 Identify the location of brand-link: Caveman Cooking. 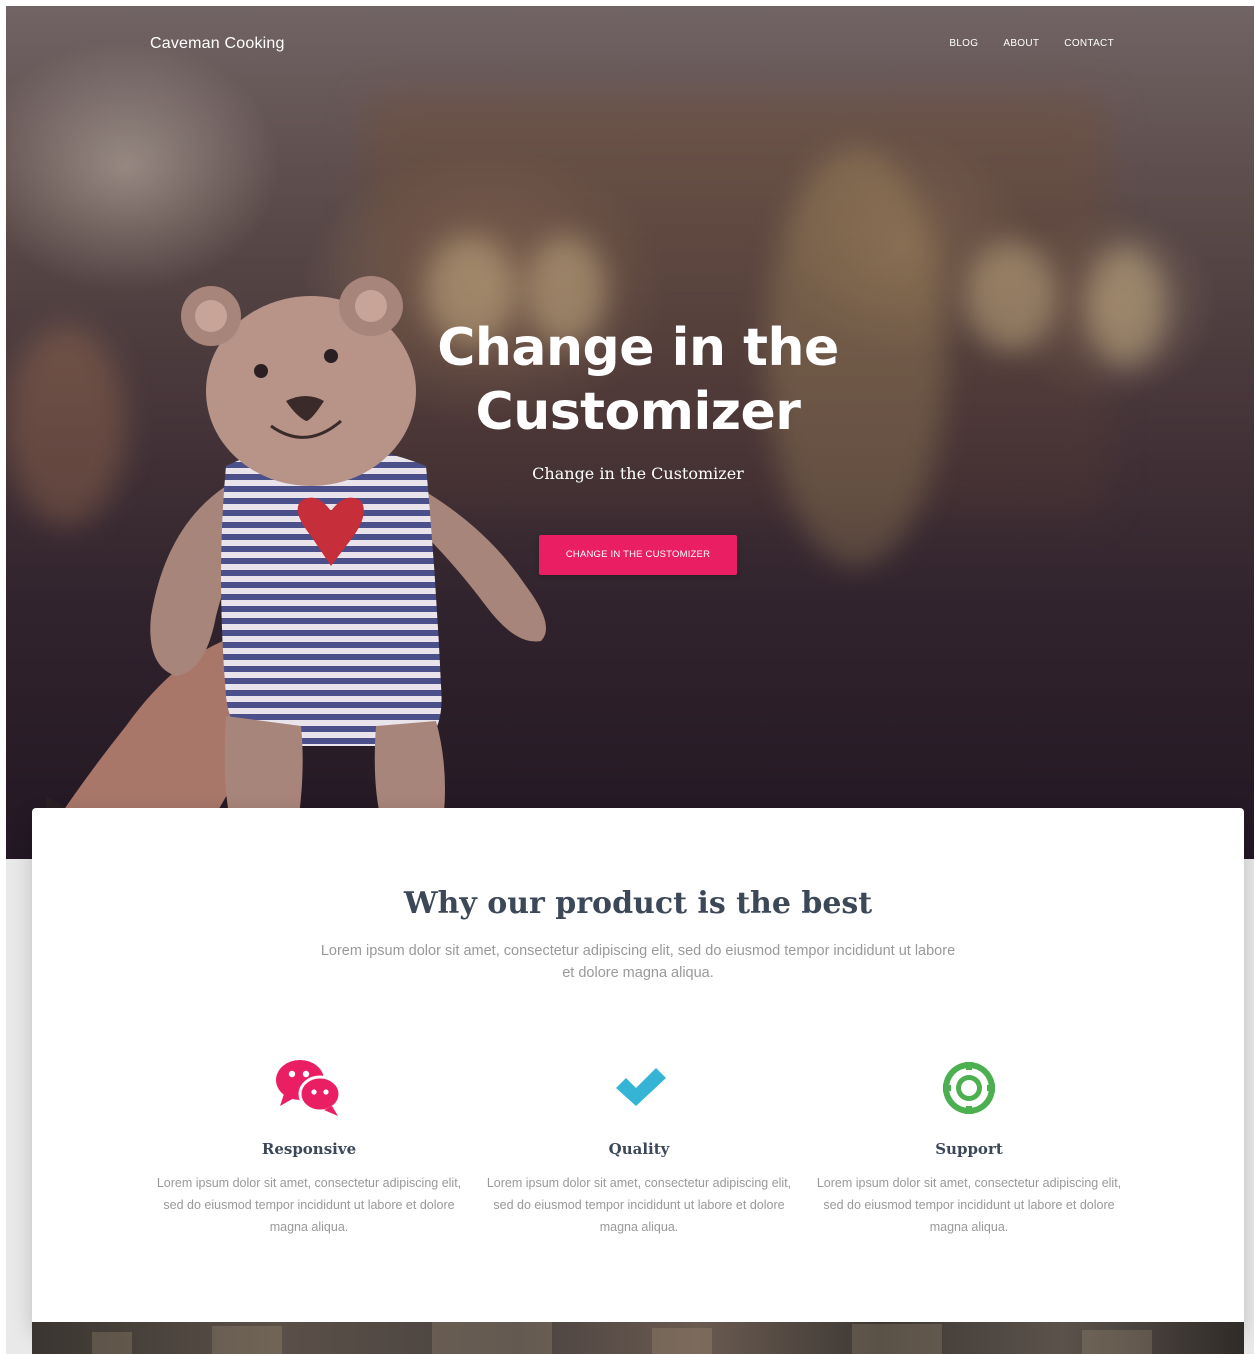
(217, 44).